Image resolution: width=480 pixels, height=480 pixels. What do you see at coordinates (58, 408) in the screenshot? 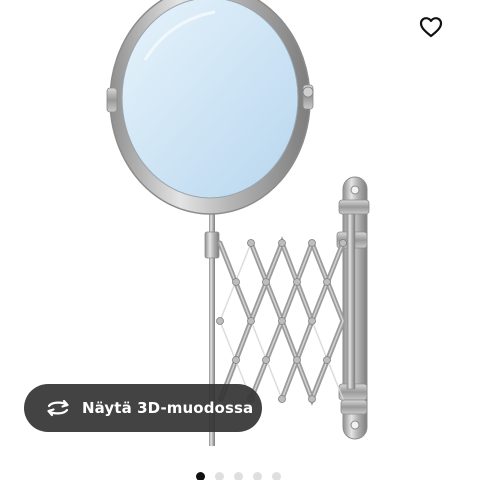
I see `rotate-3d-icon` at bounding box center [58, 408].